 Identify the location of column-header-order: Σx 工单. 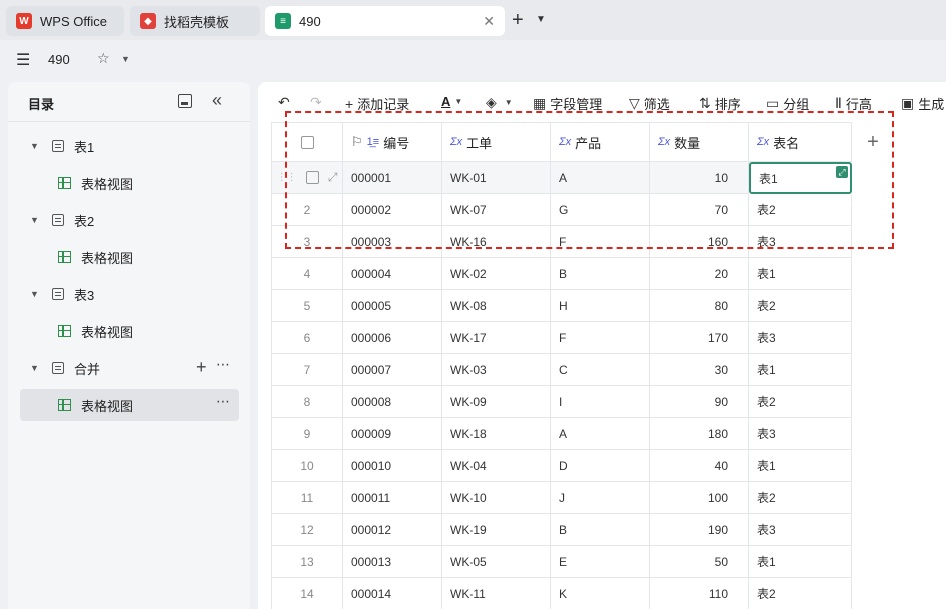
(496, 142).